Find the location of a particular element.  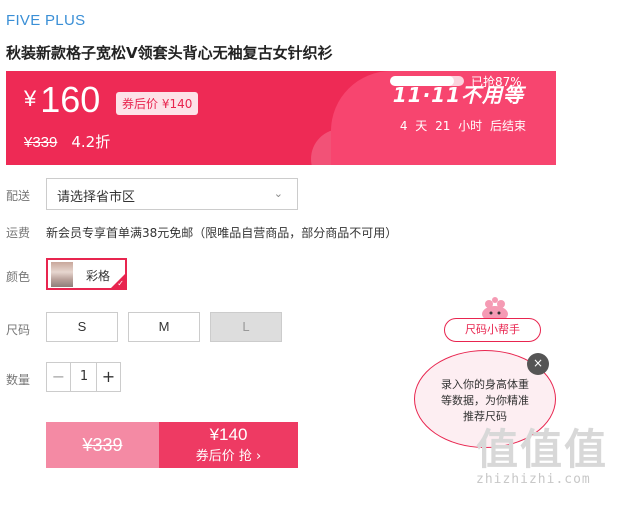

currency-symbol: ¥ is located at coordinates (30, 98).